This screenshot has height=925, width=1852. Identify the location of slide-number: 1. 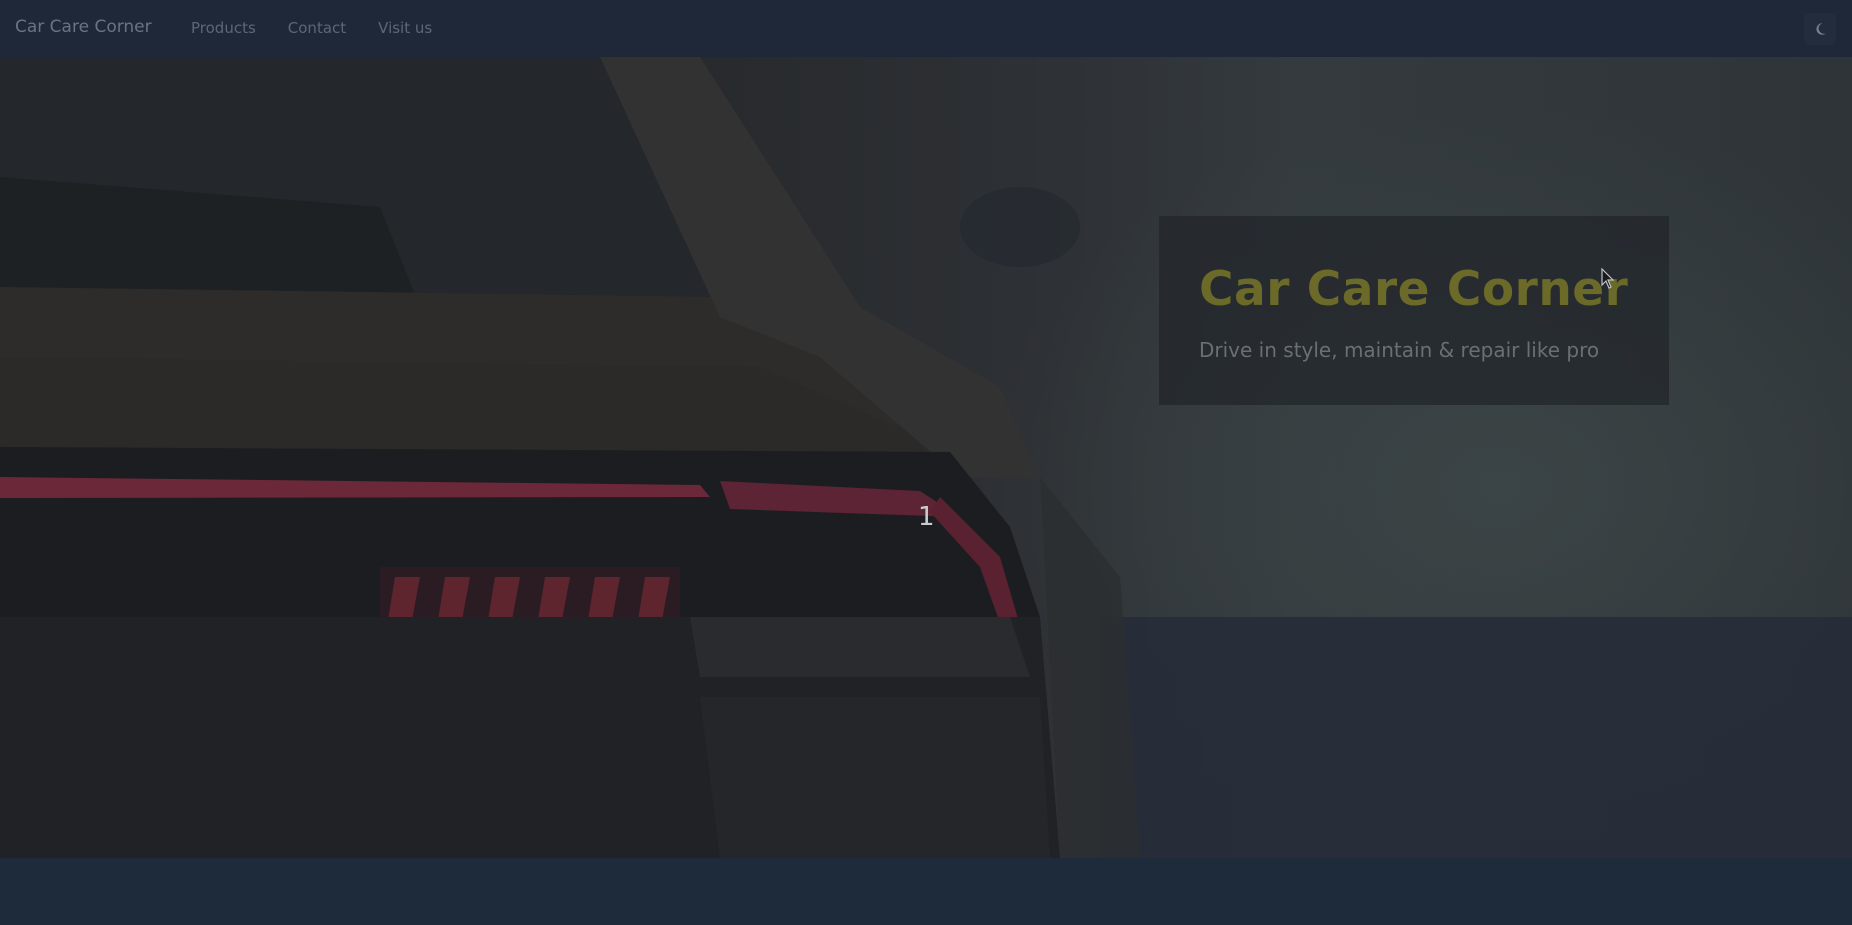
(926, 517).